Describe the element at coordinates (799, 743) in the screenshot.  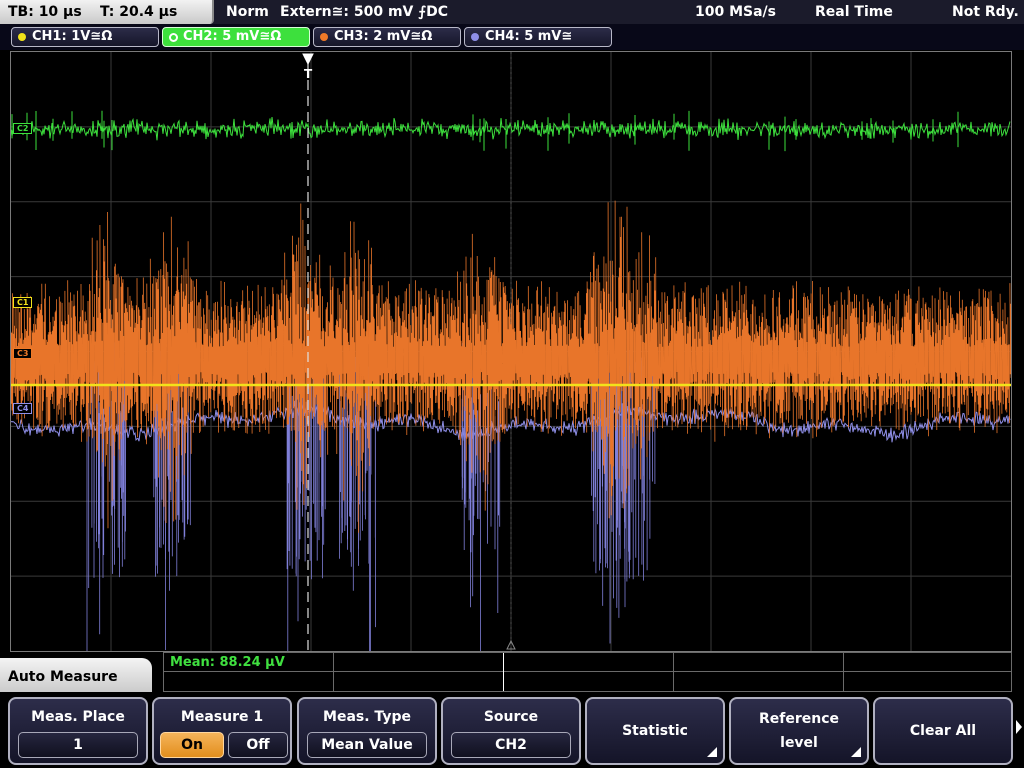
I see `reference-label-line2: level` at that location.